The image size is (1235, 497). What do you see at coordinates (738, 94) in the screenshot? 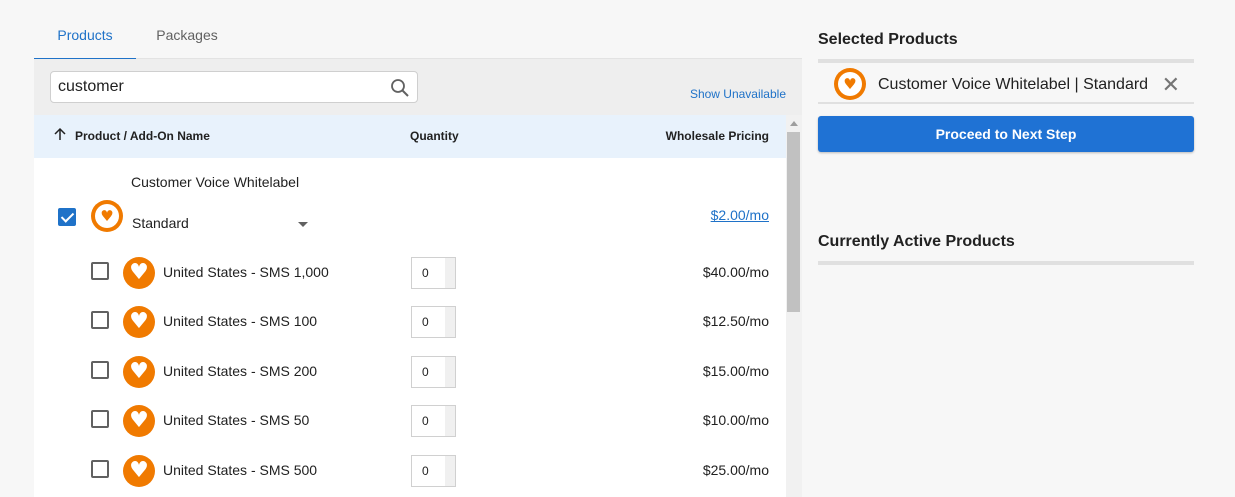
I see `show-unavailable-link: Show Unavailable` at bounding box center [738, 94].